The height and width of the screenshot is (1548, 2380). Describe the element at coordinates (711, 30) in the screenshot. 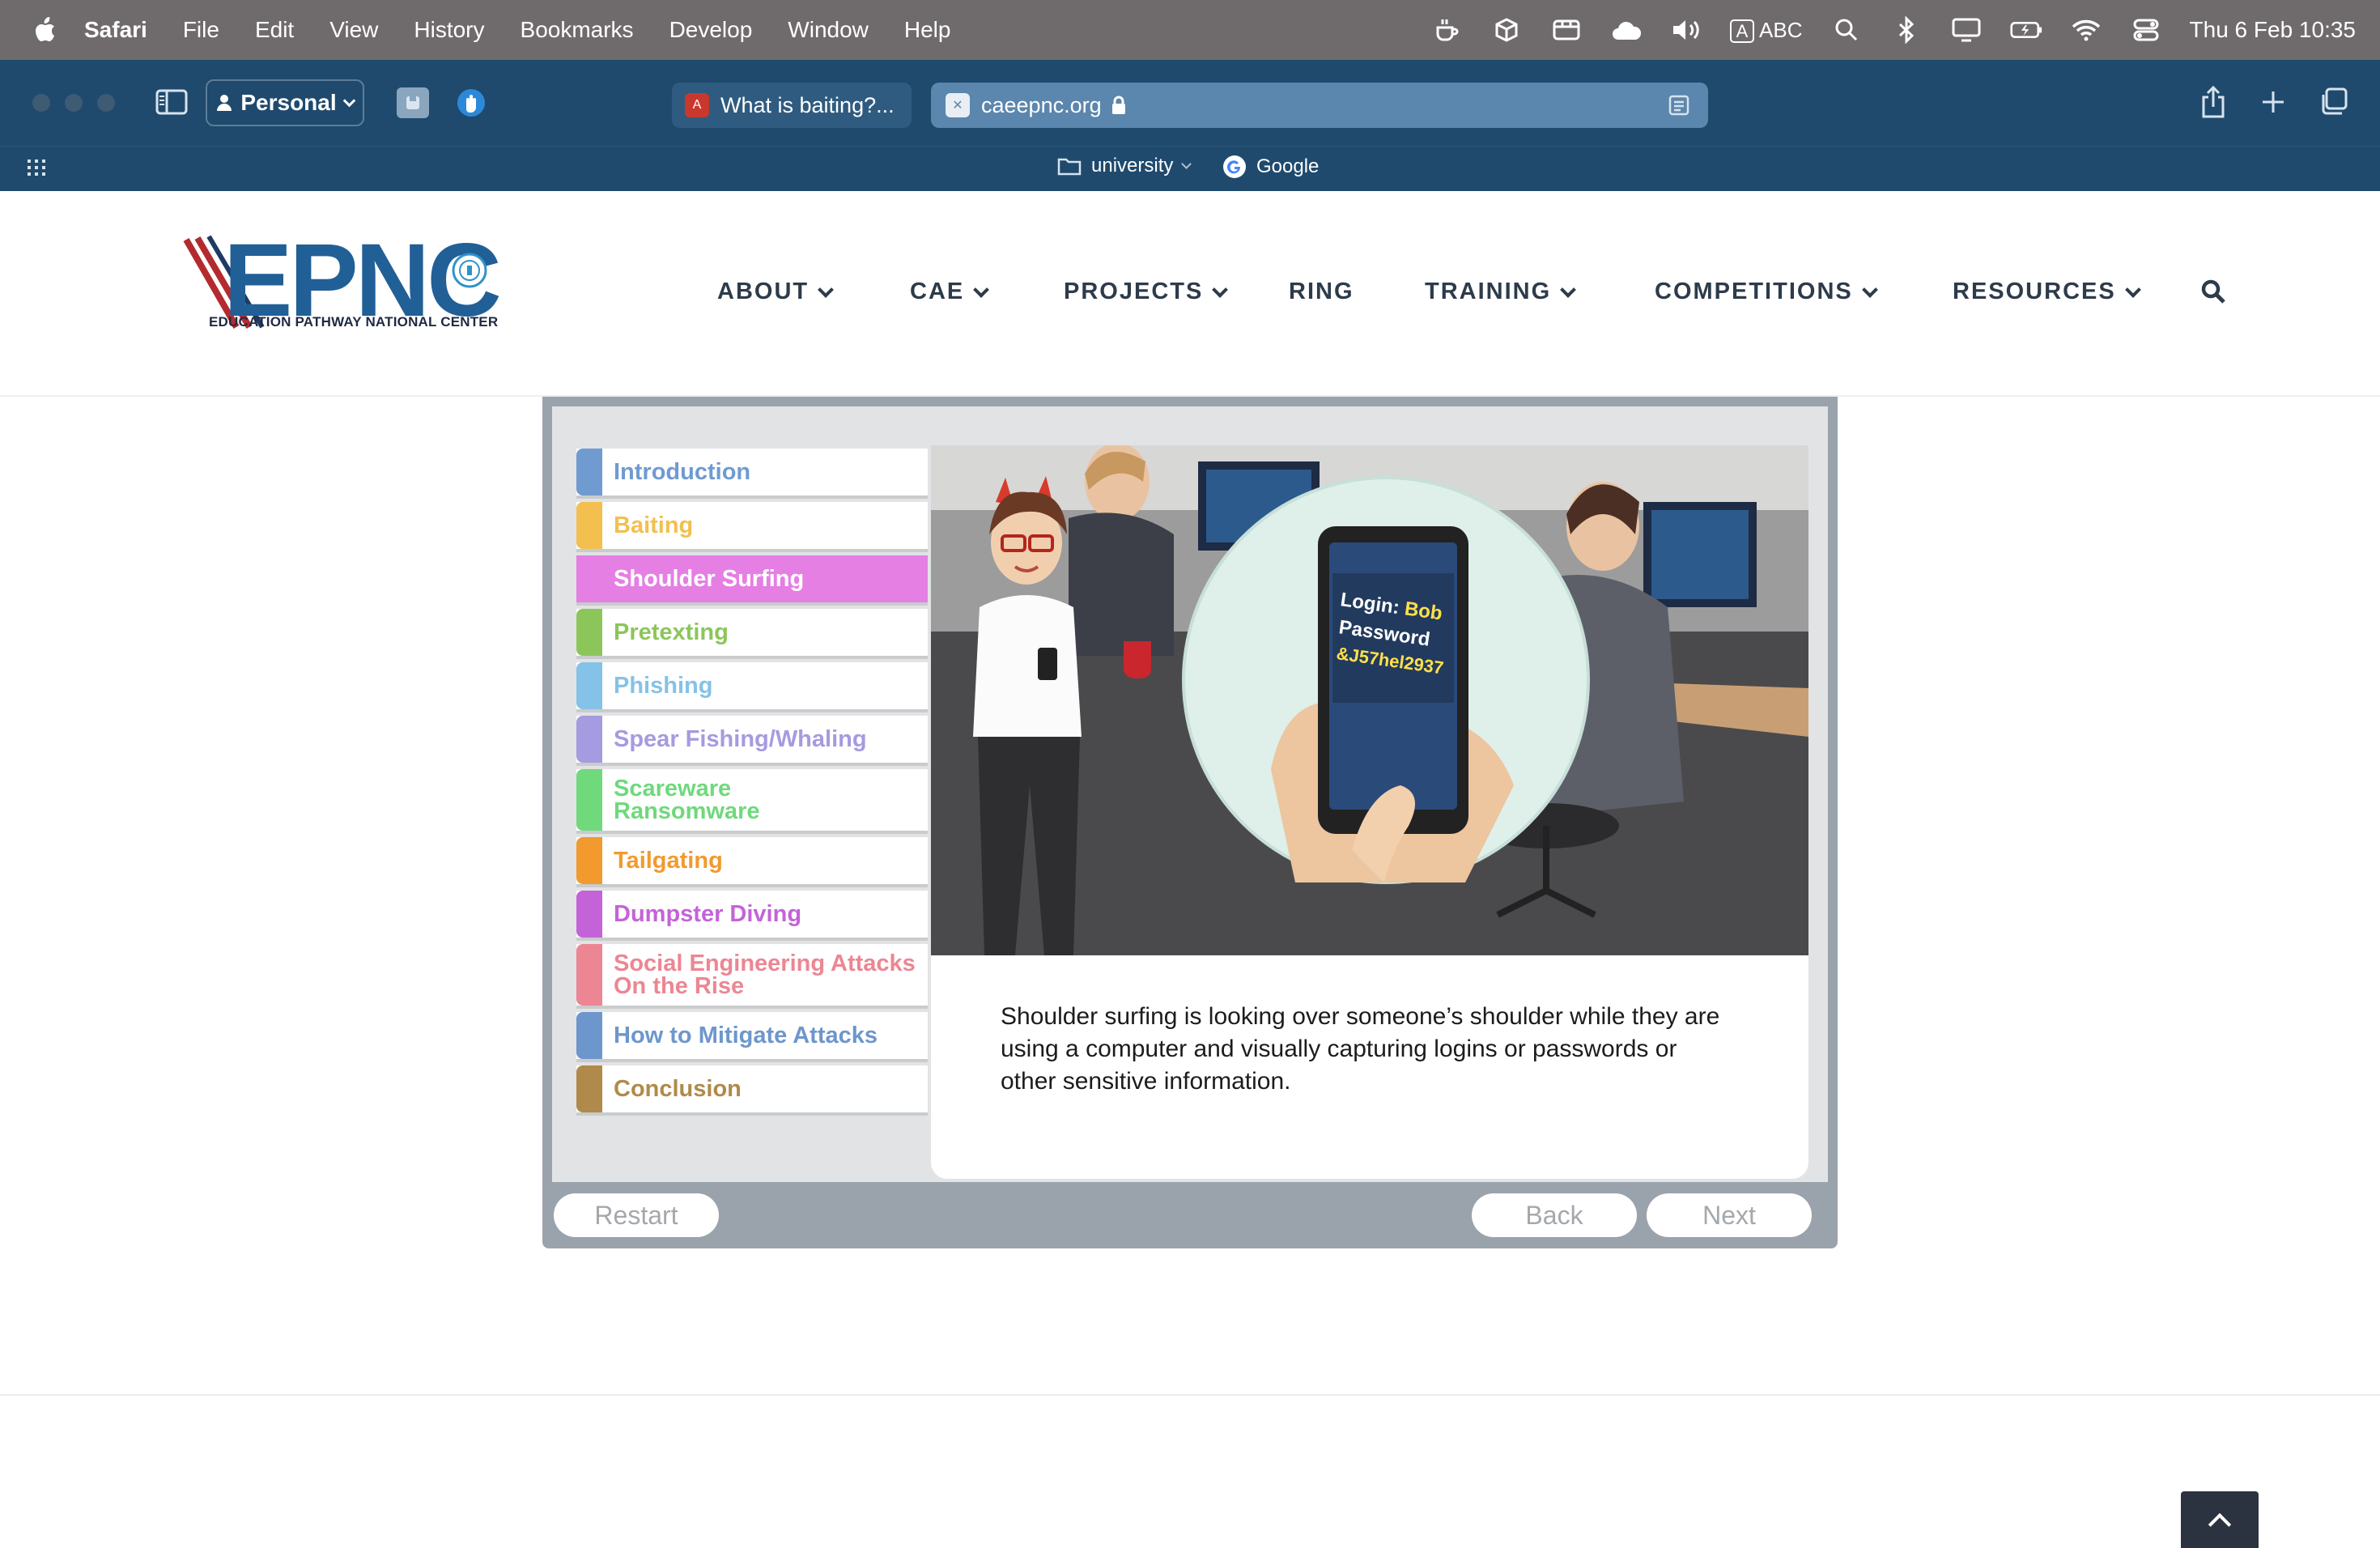

I see `menu-develop: Develop` at that location.